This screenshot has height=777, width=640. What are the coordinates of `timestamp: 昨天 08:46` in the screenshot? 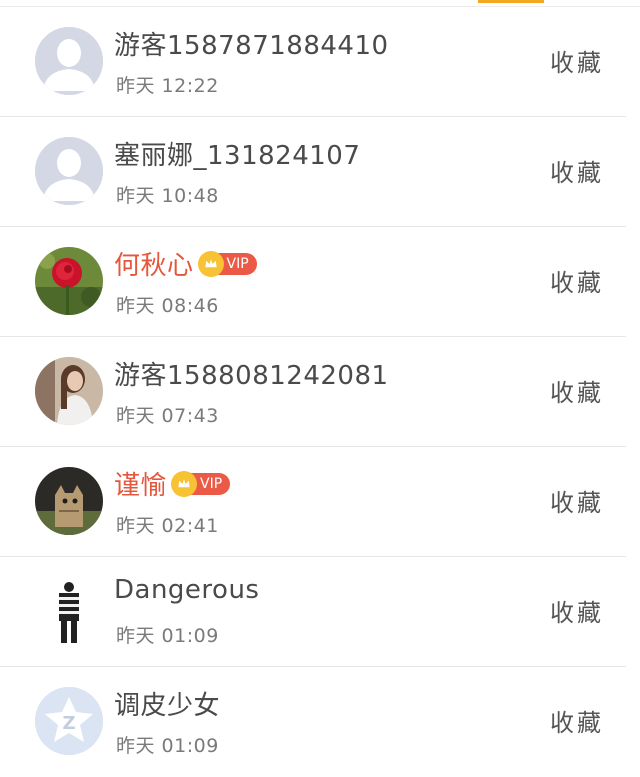 It's located at (167, 306).